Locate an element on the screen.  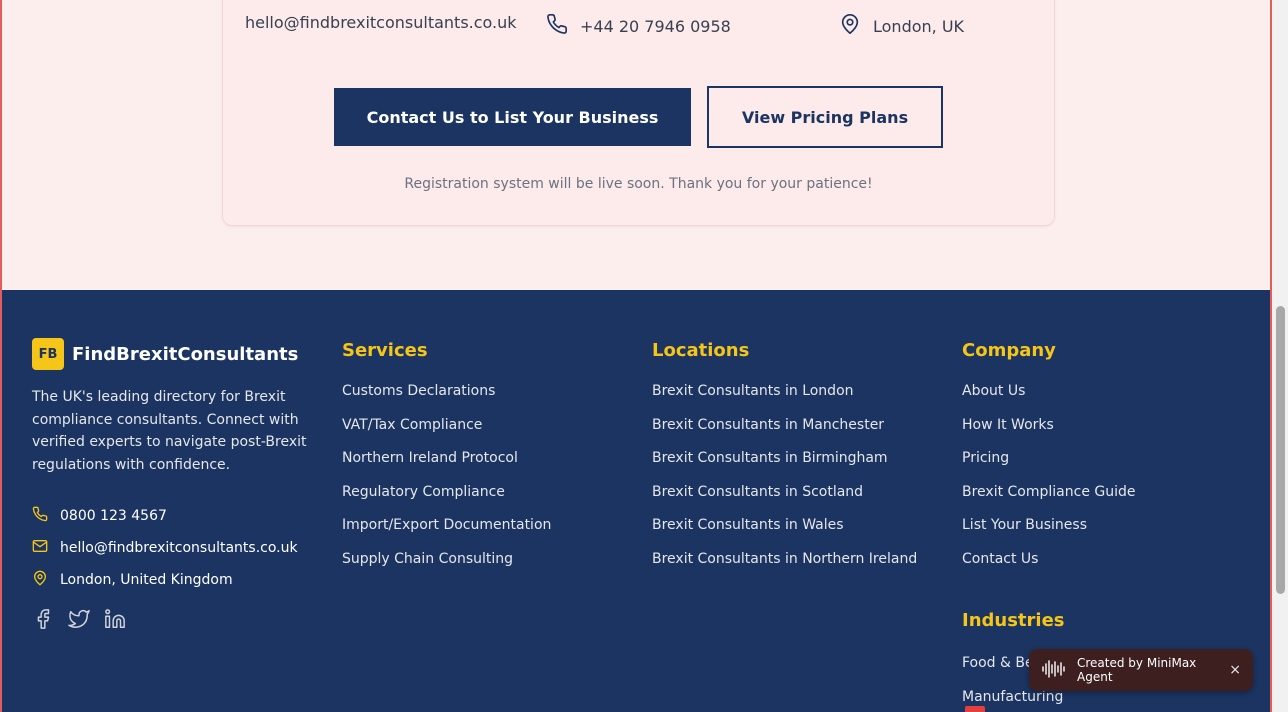
social-links is located at coordinates (79, 621).